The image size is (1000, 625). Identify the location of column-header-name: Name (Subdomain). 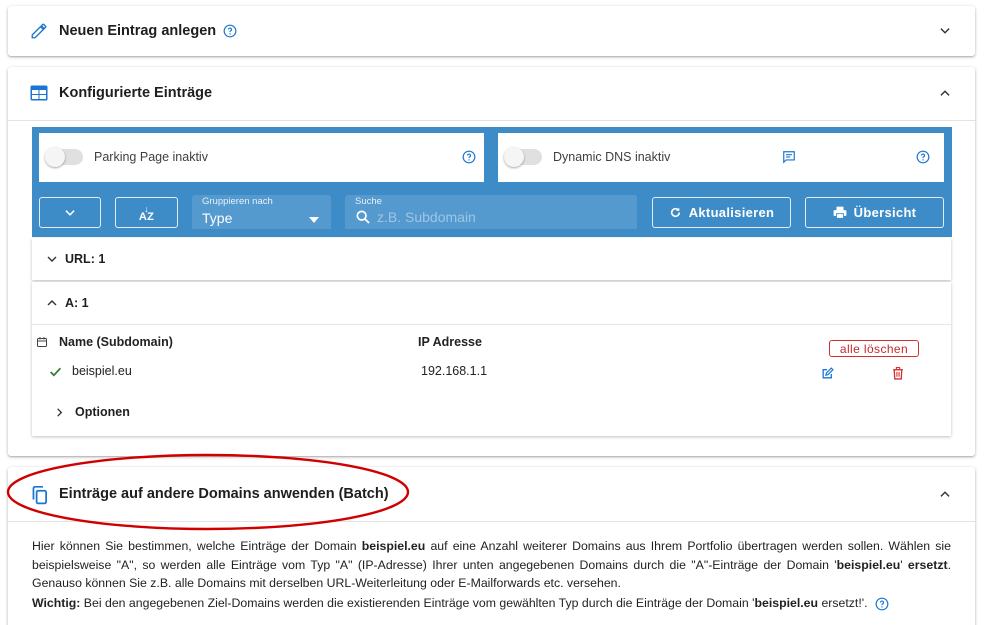
(116, 342).